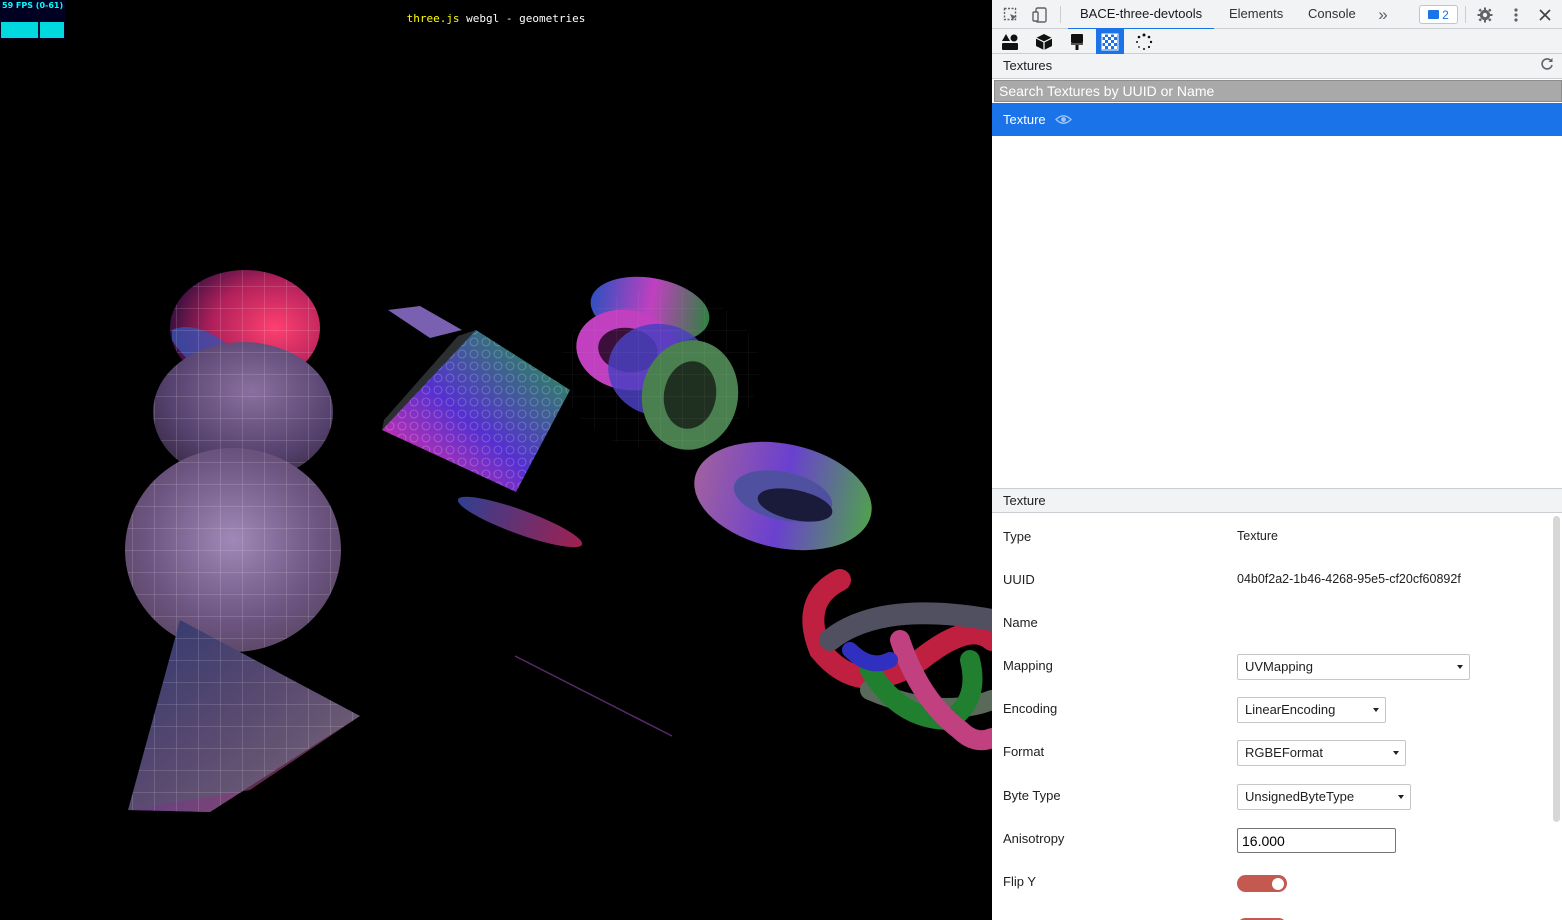 The width and height of the screenshot is (1562, 920). What do you see at coordinates (1011, 15) in the screenshot?
I see `inspect-element-icon` at bounding box center [1011, 15].